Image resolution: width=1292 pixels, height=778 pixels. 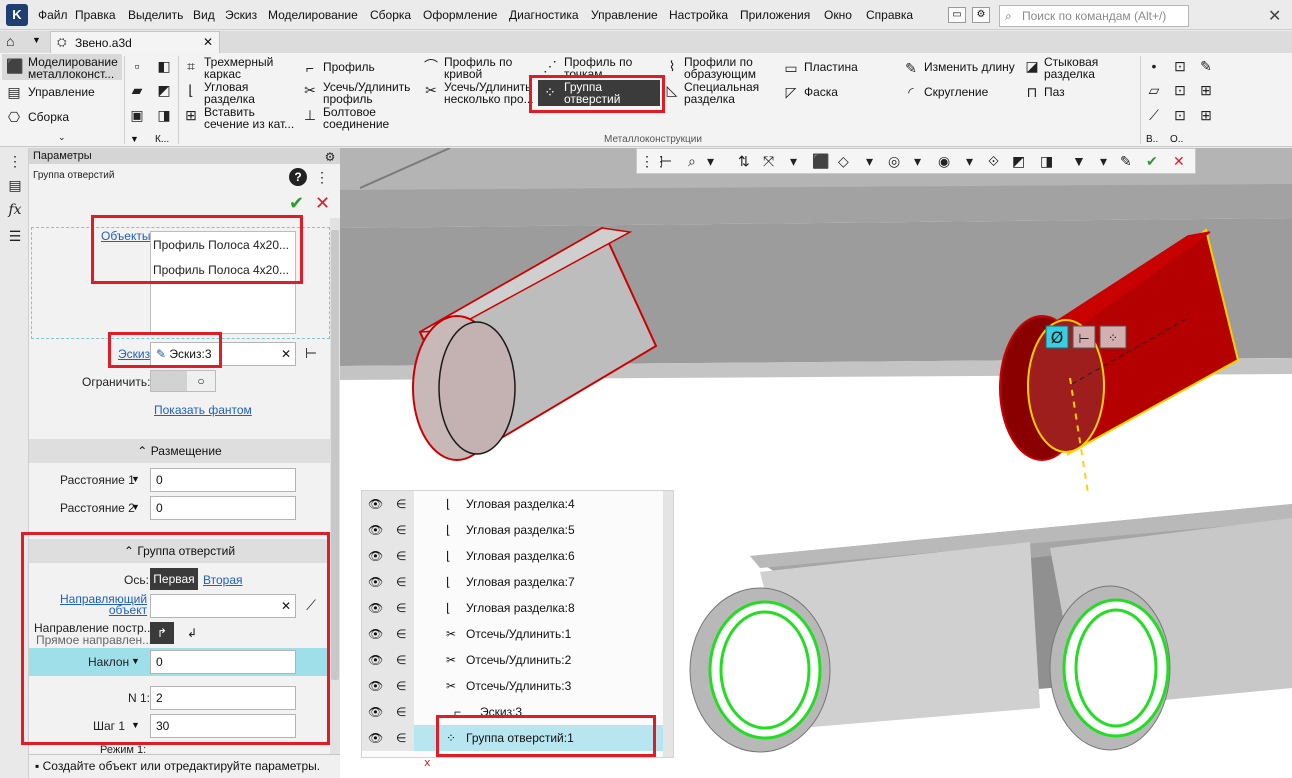 I want to click on btn-change-length: Изменить длину, so click(x=969, y=67).